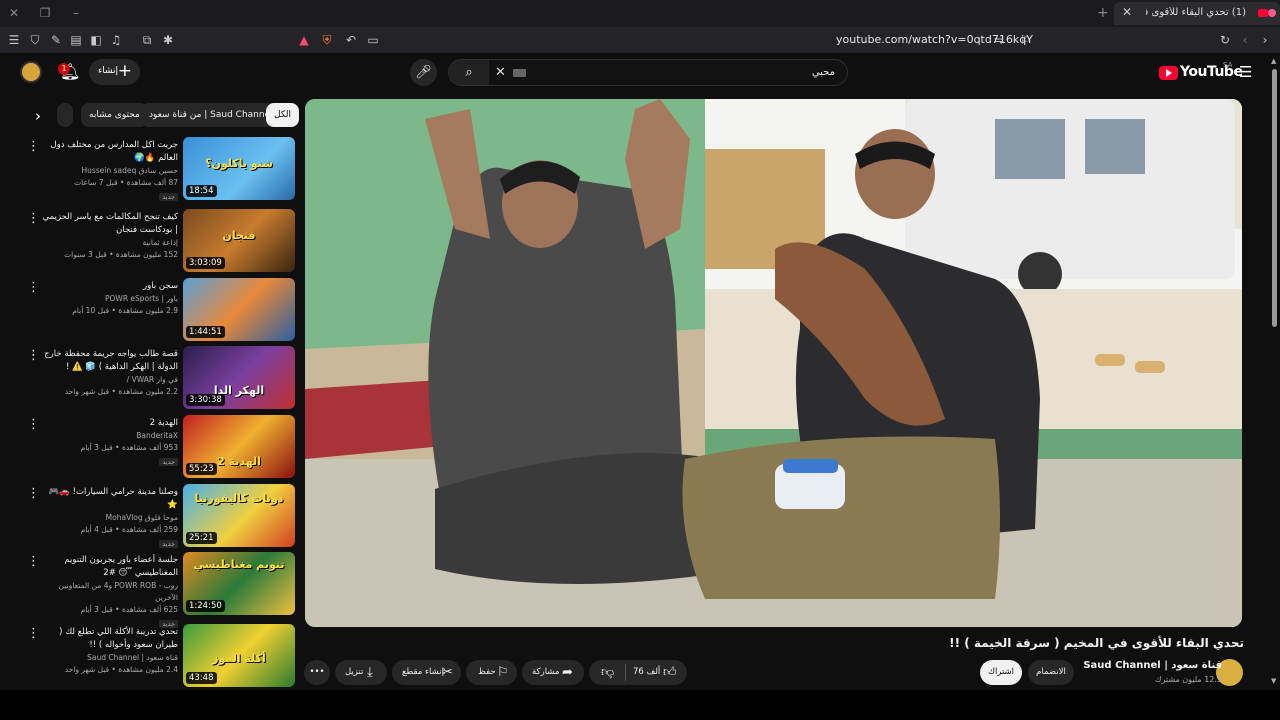 This screenshot has height=720, width=1280. I want to click on duration-badge: 3:30:38, so click(205, 400).